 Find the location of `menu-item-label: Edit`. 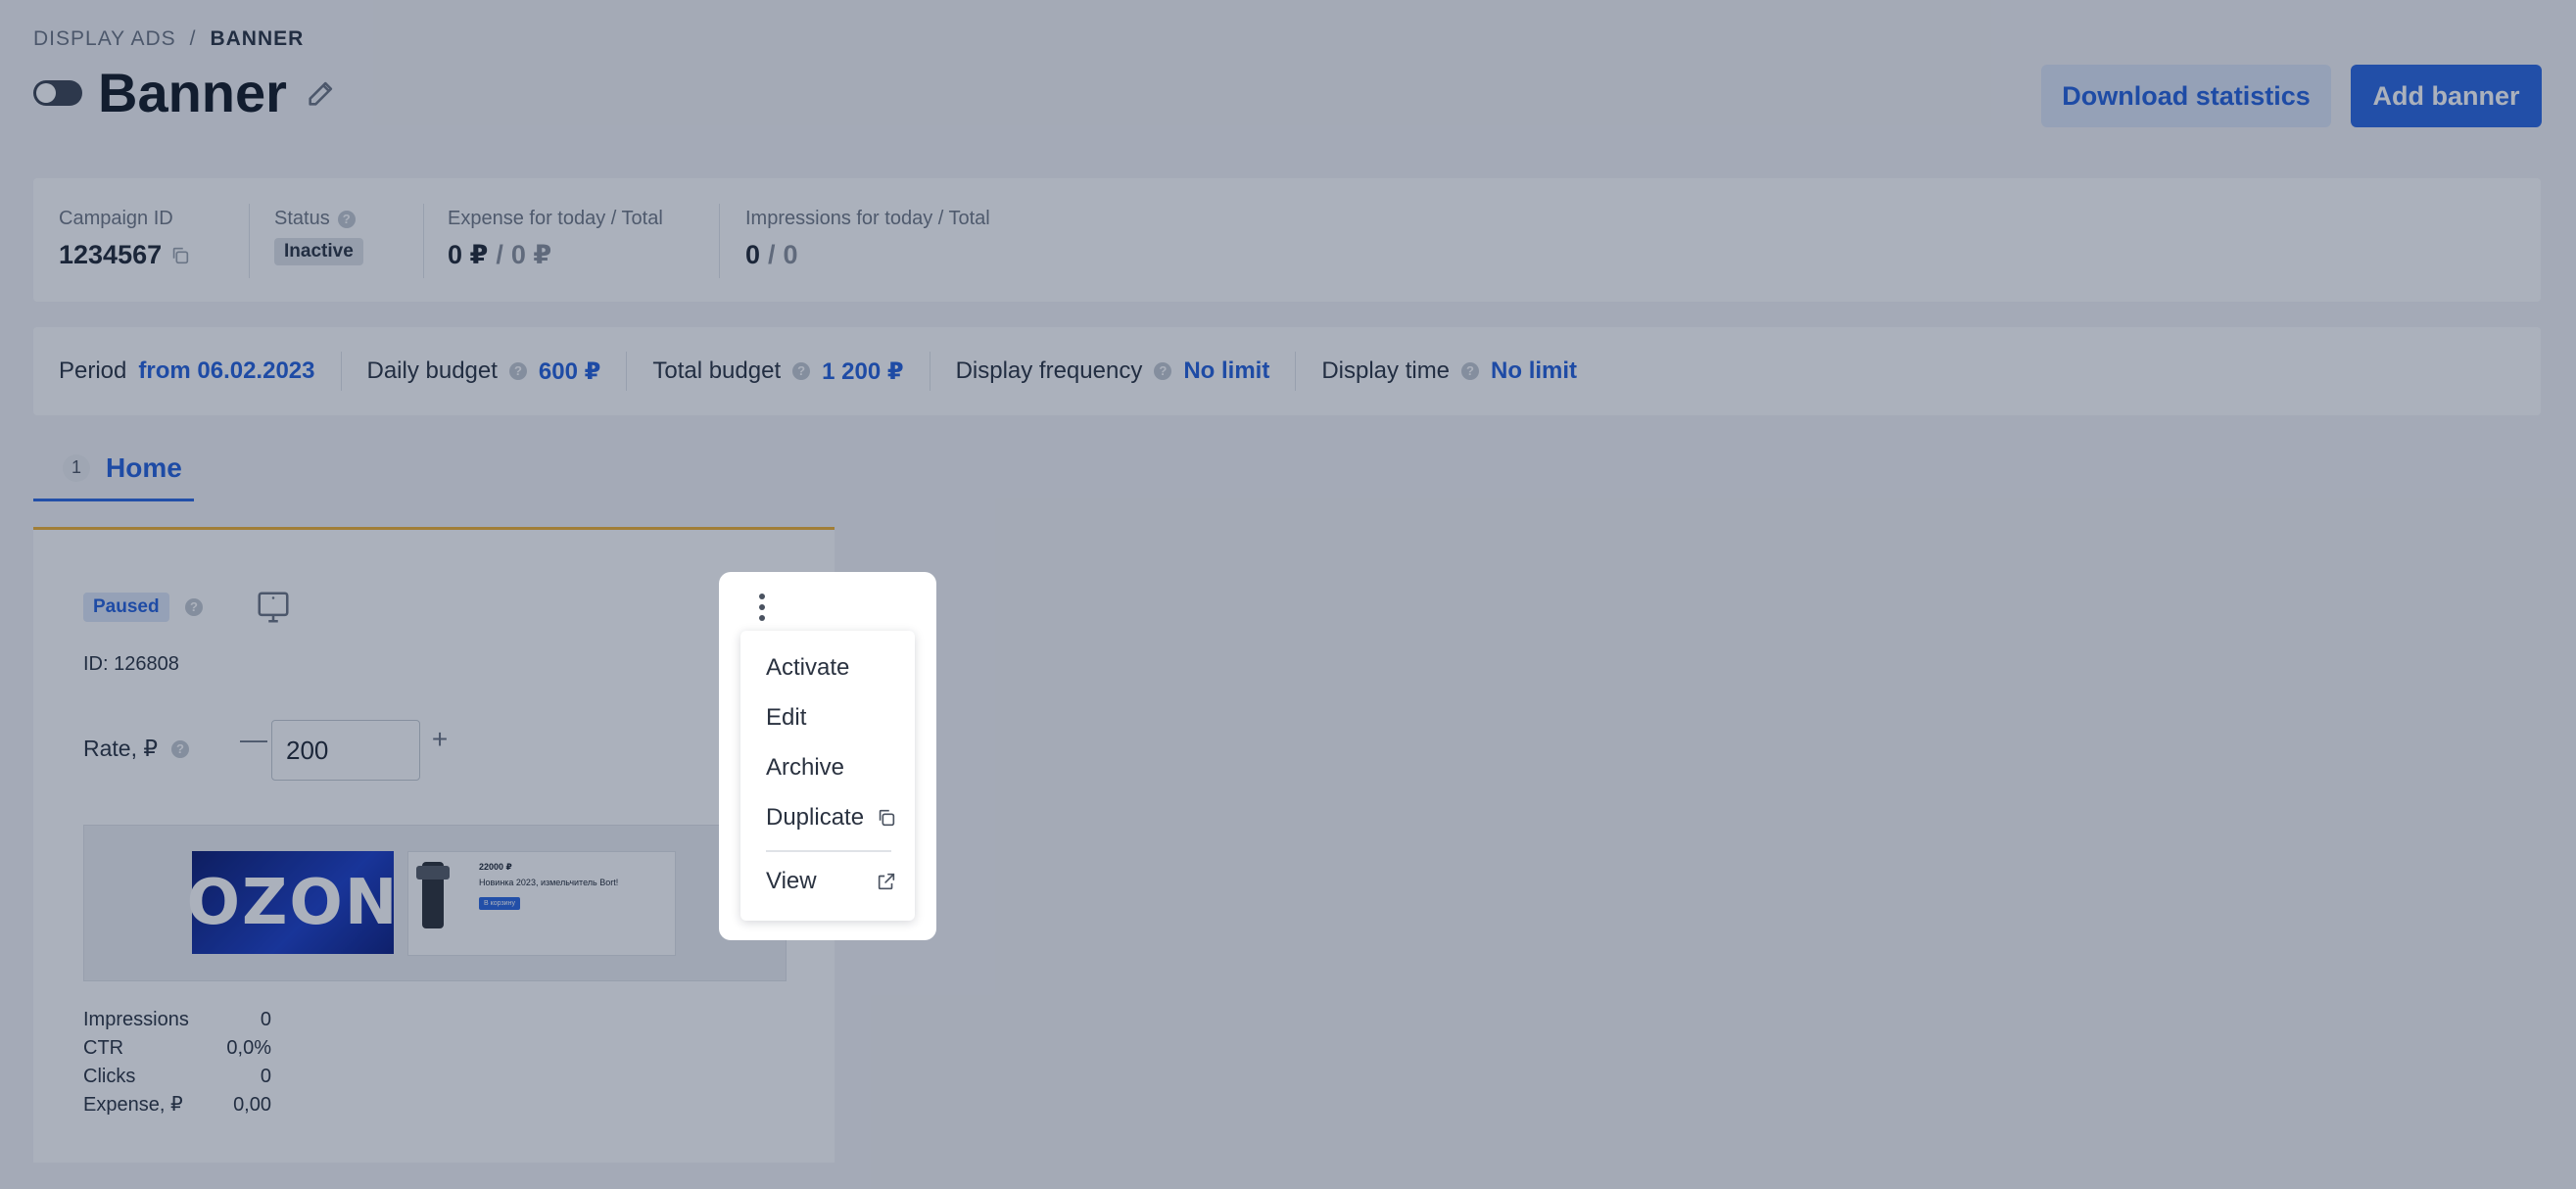

menu-item-label: Edit is located at coordinates (787, 717).